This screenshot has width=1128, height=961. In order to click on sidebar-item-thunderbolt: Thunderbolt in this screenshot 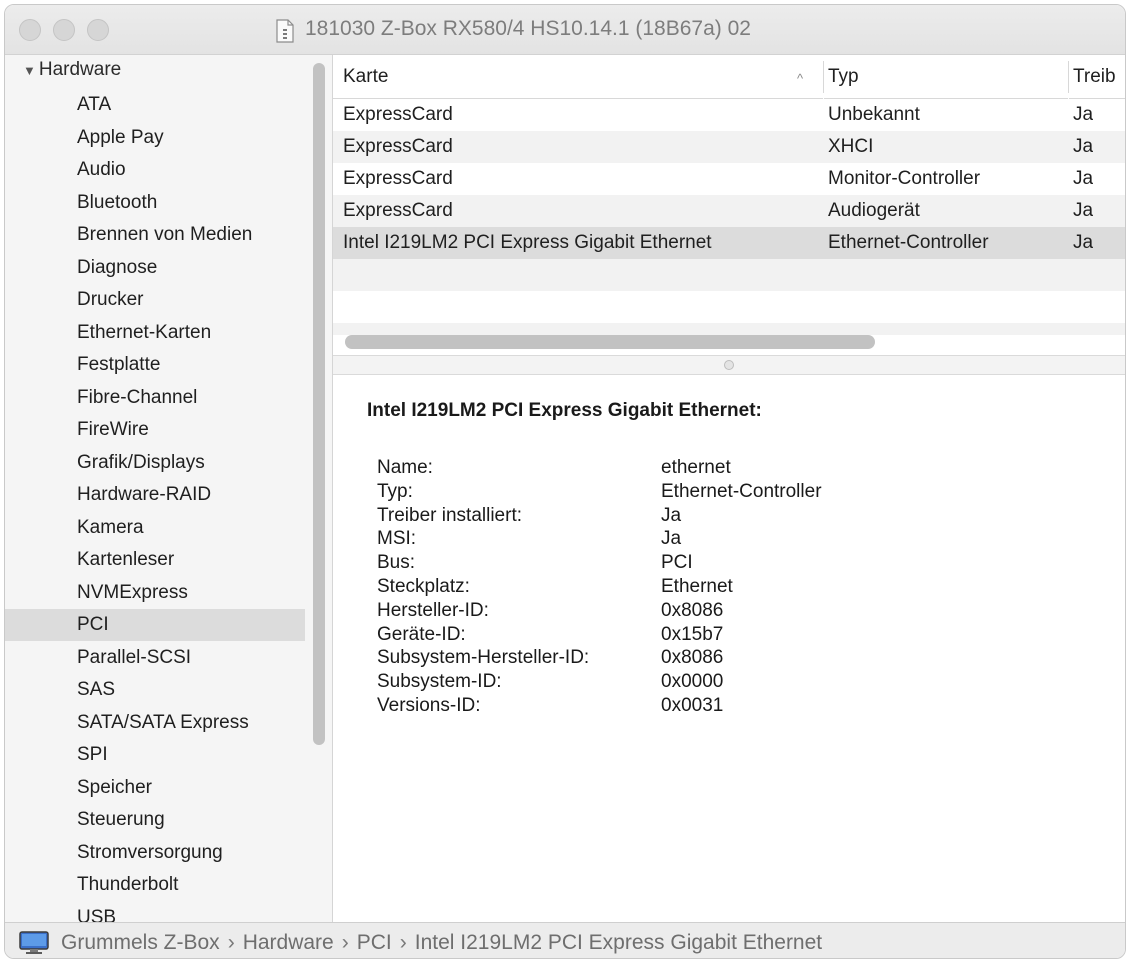, I will do `click(155, 885)`.